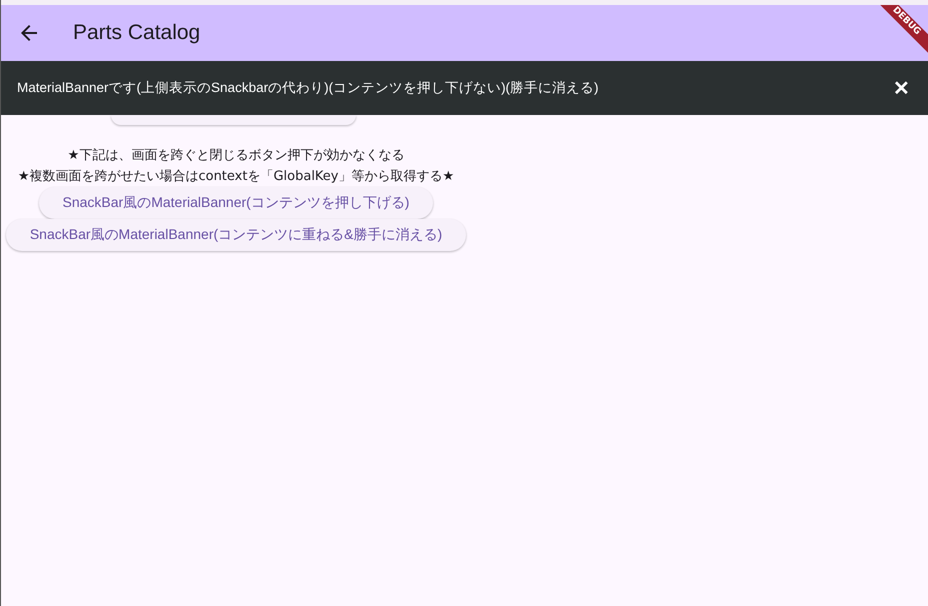 The image size is (928, 606). What do you see at coordinates (236, 156) in the screenshot?
I see `note-text: ★下記は、画面を跨ぐと閉じるボタン押下が効かなくなる` at bounding box center [236, 156].